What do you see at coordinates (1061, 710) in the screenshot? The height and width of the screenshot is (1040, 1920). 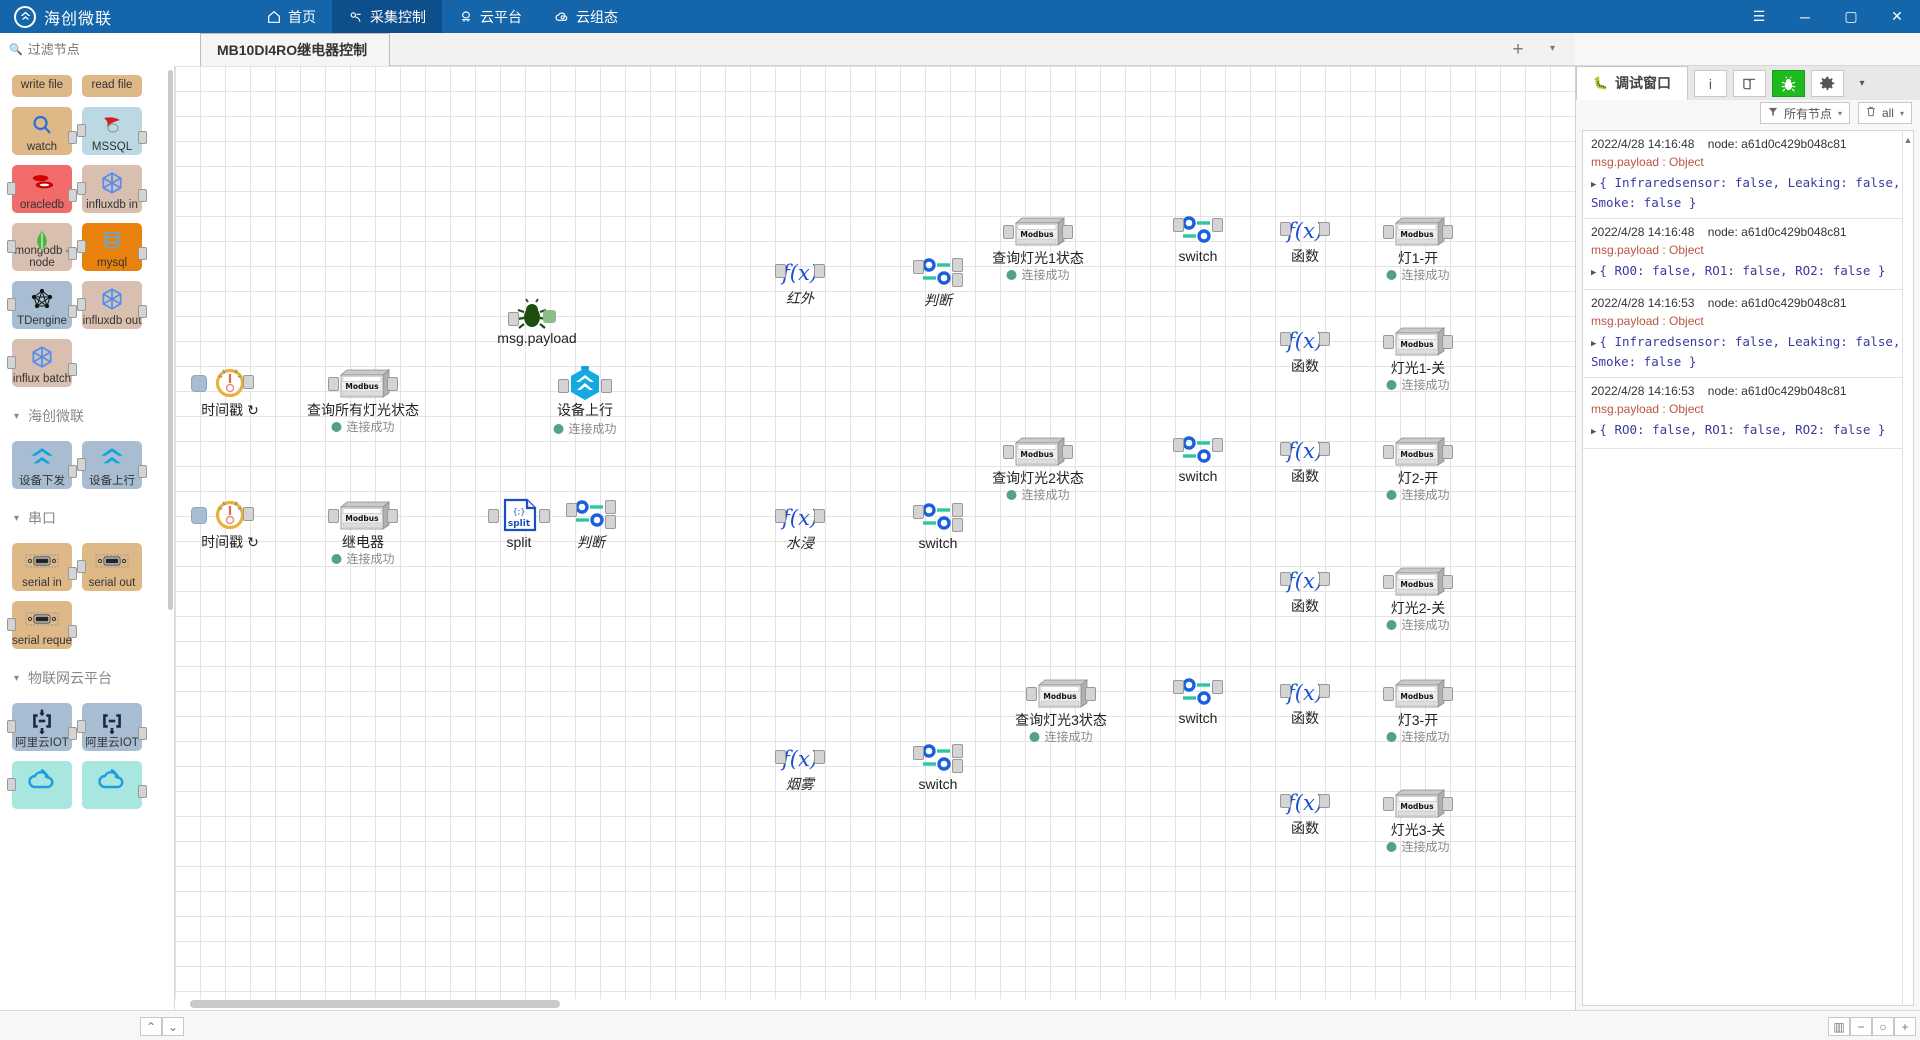 I see `flow-node-modbus-query-light3: Modbus 查询灯光3状态 连接成功` at bounding box center [1061, 710].